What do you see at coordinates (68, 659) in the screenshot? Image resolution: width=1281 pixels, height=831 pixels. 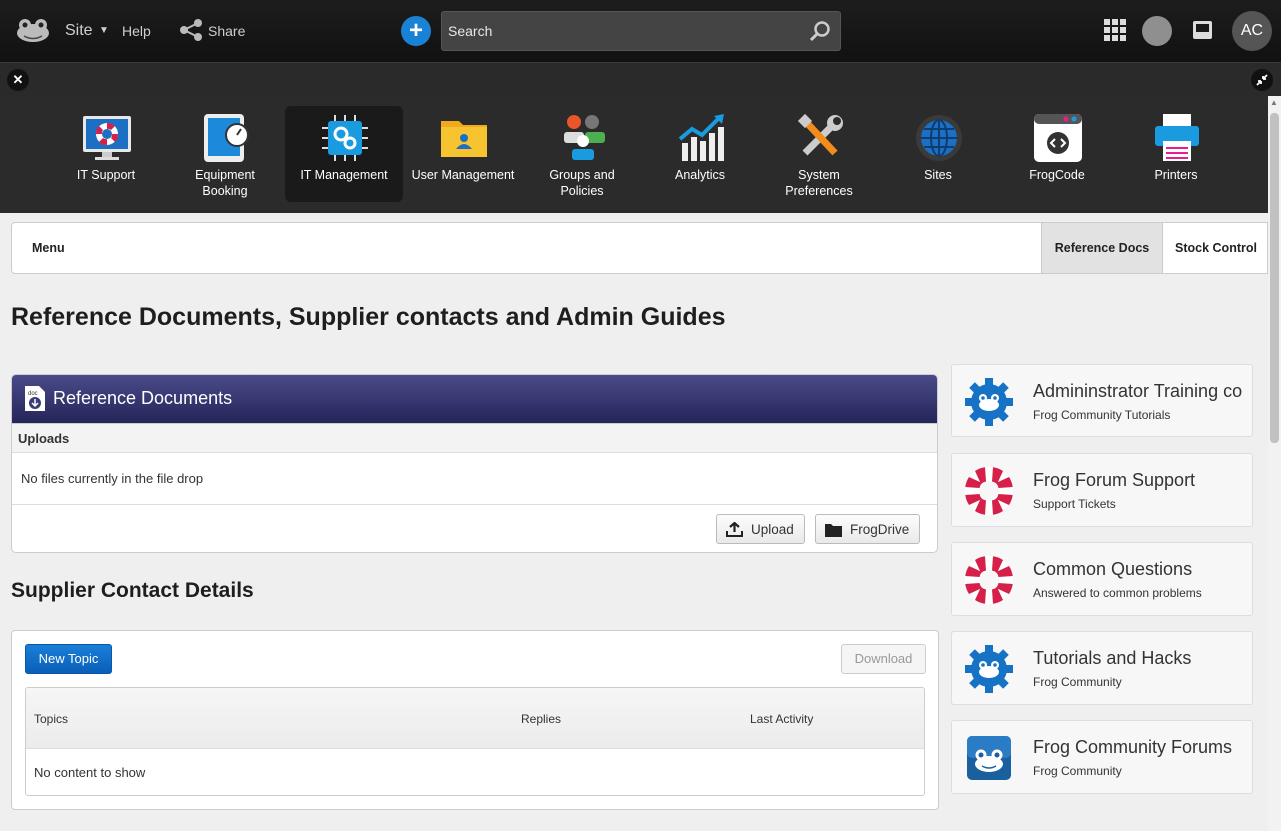 I see `new-topic-button: New Topic` at bounding box center [68, 659].